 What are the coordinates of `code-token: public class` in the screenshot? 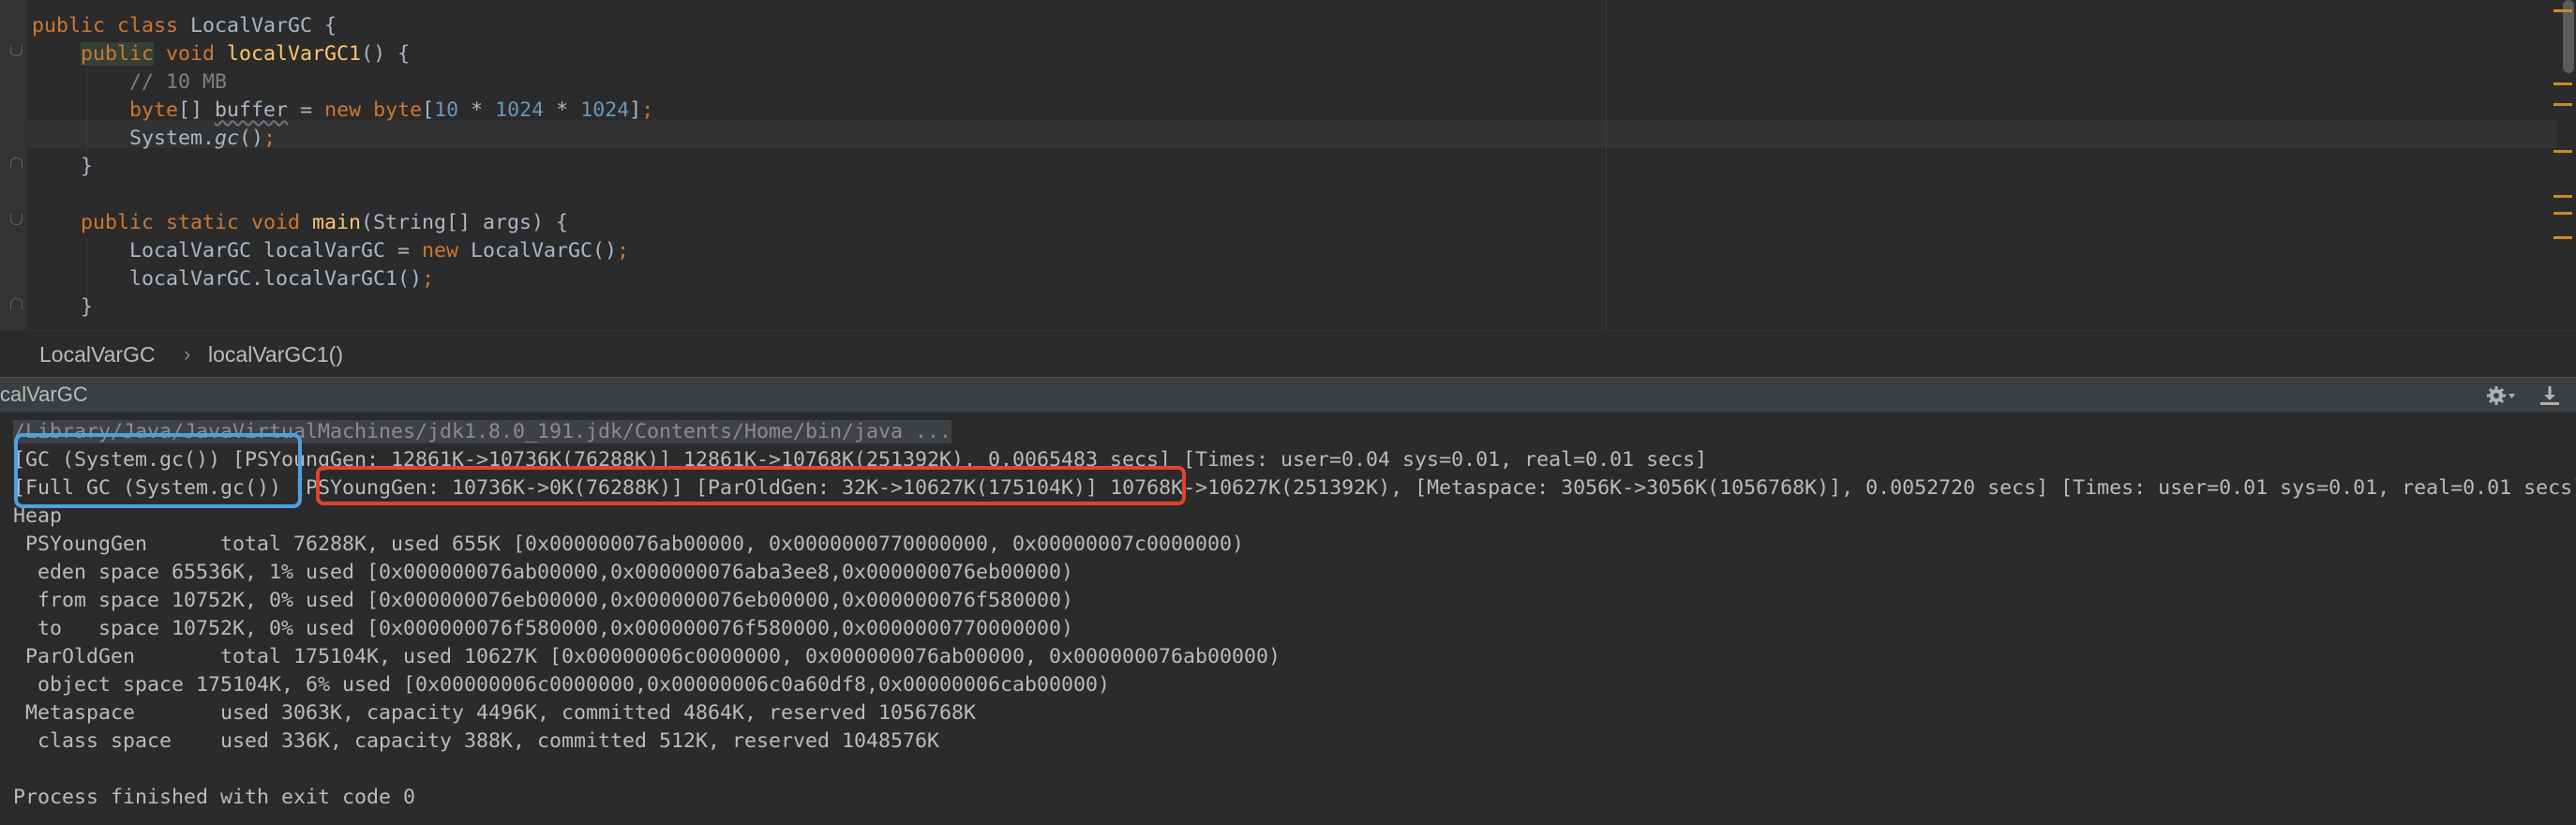 It's located at (112, 26).